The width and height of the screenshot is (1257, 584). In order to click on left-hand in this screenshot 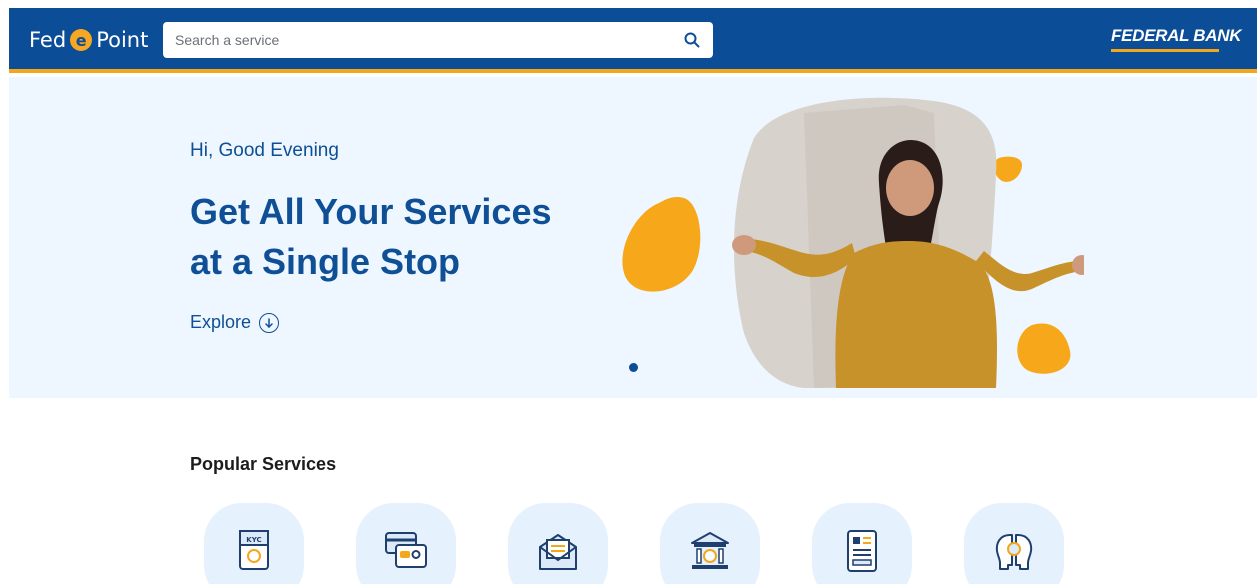, I will do `click(744, 245)`.